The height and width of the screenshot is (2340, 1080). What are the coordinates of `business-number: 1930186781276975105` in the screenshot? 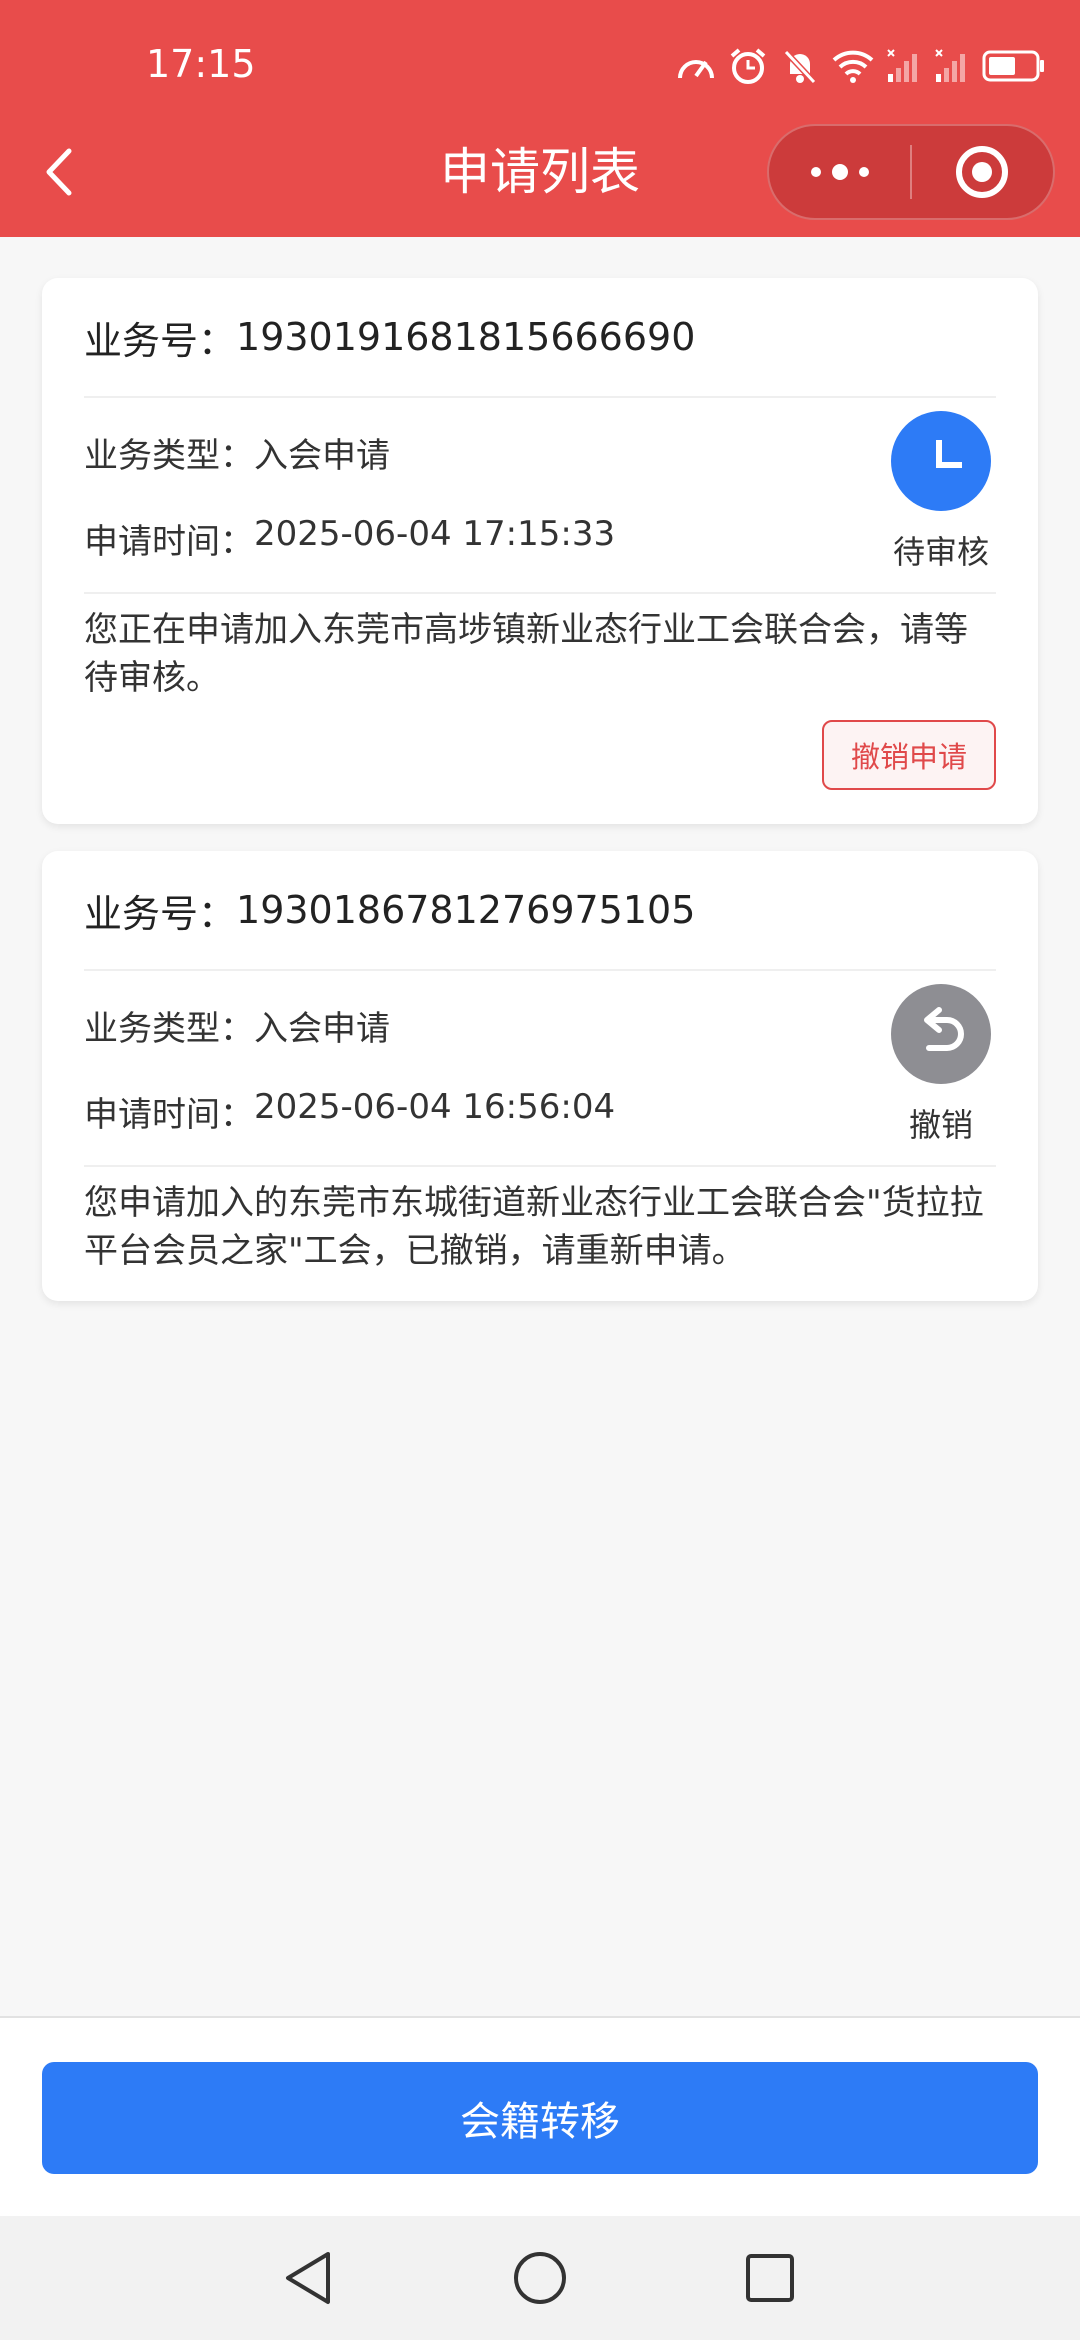 It's located at (466, 910).